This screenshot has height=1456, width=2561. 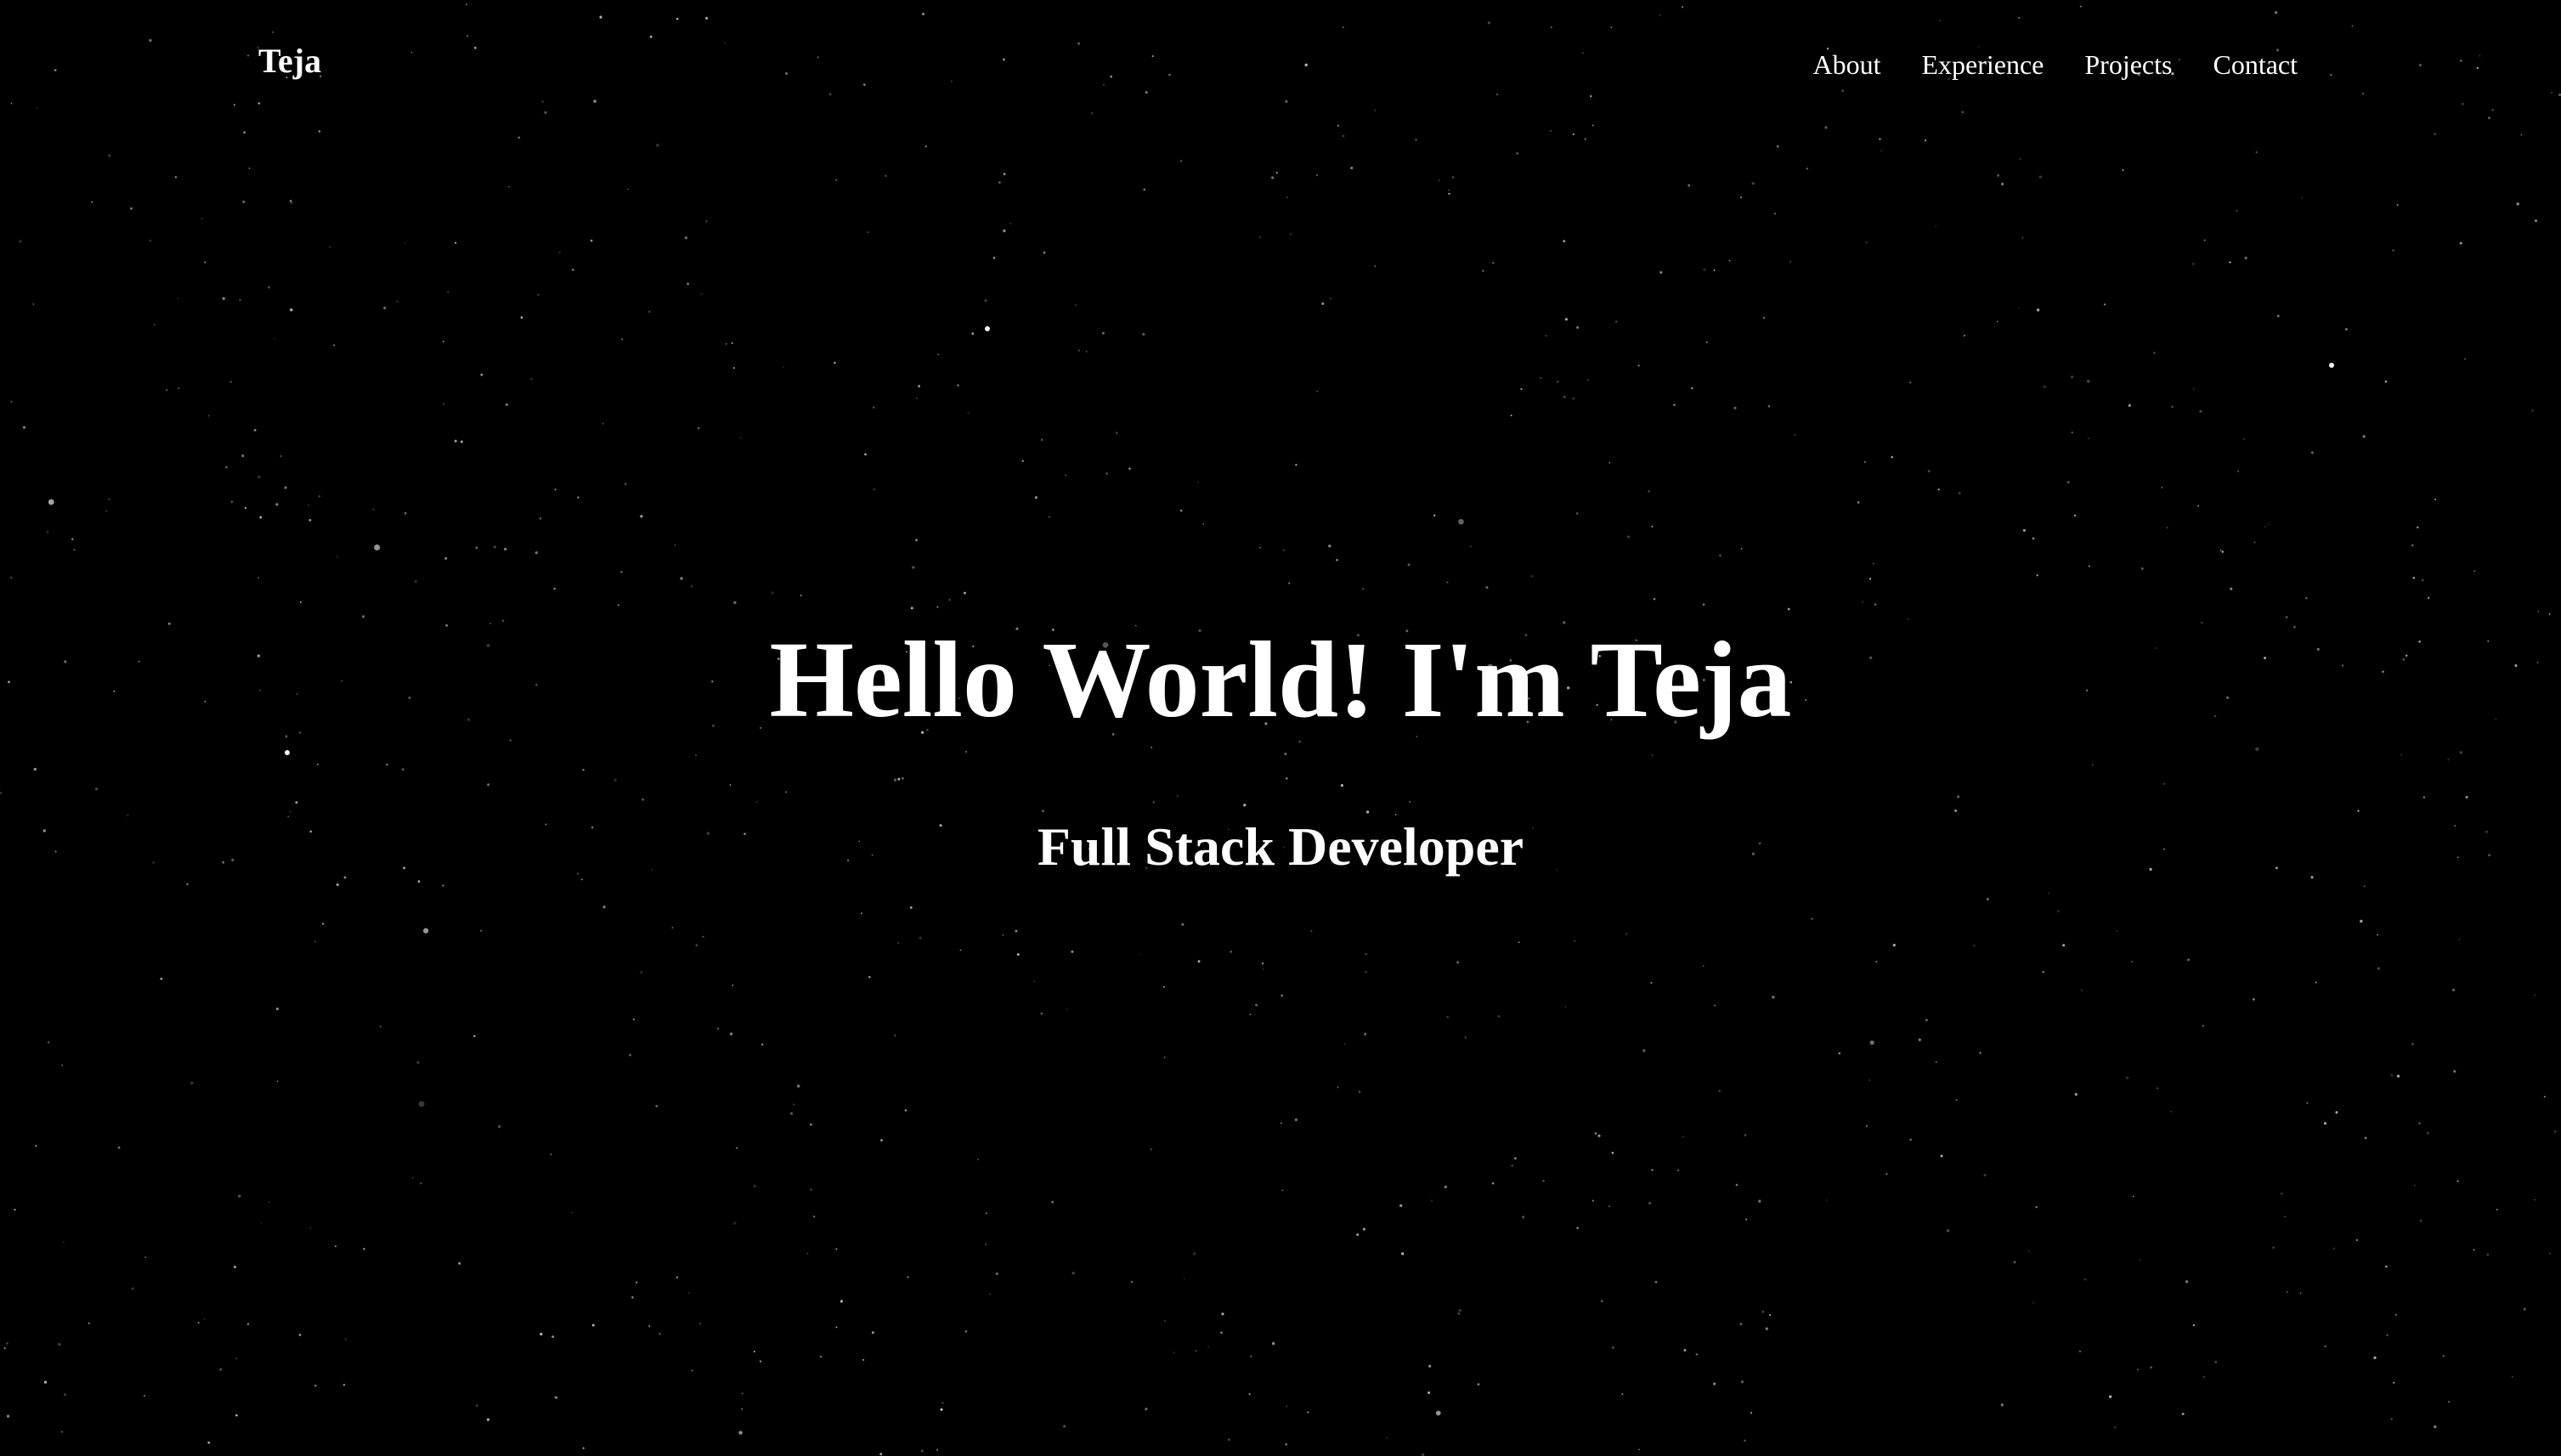 I want to click on navbar: Teja About Experience Projects Contact, so click(x=1280, y=72).